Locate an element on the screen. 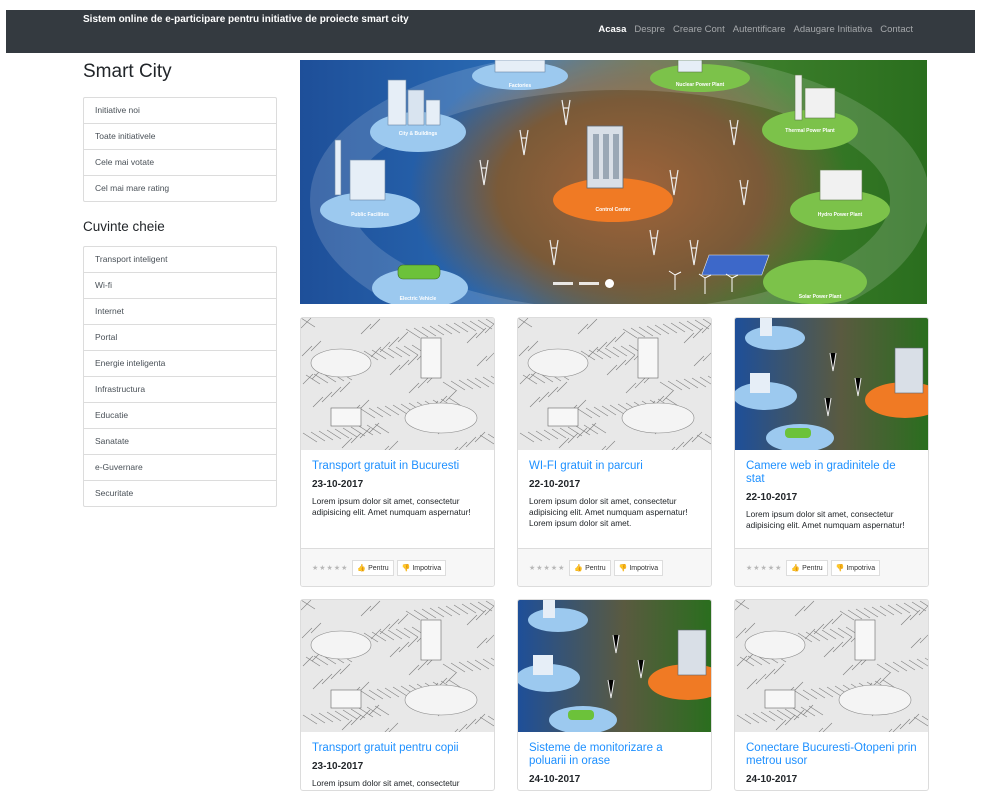  nav-link-autentificare: Autentificare is located at coordinates (759, 29).